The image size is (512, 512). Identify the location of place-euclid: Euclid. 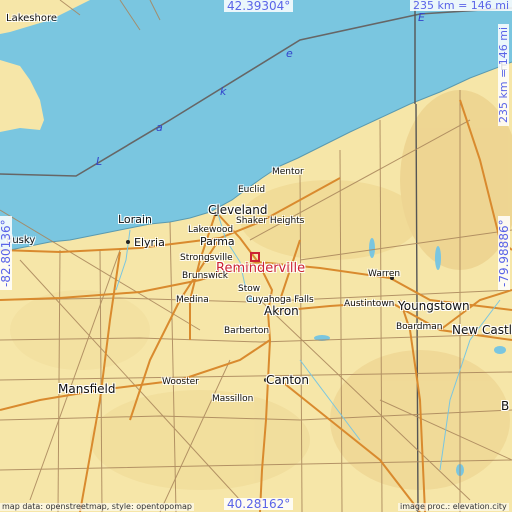
(252, 190).